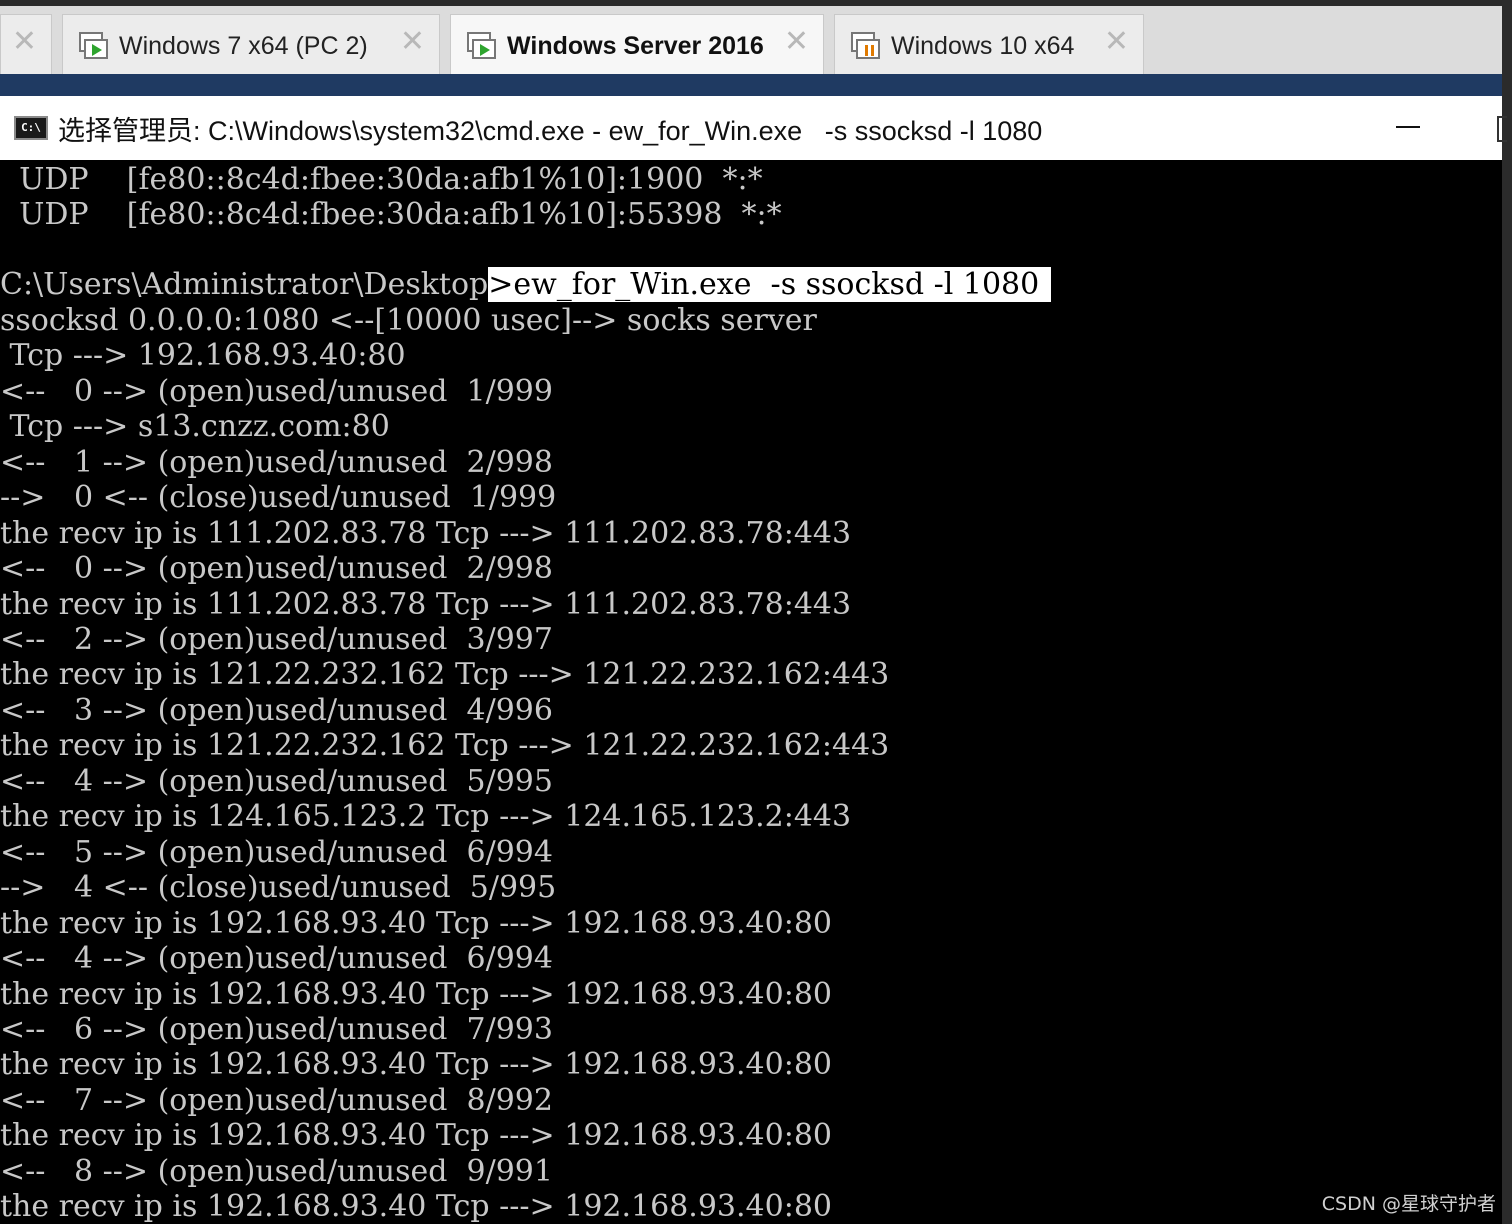  What do you see at coordinates (1408, 127) in the screenshot?
I see `minimize-button` at bounding box center [1408, 127].